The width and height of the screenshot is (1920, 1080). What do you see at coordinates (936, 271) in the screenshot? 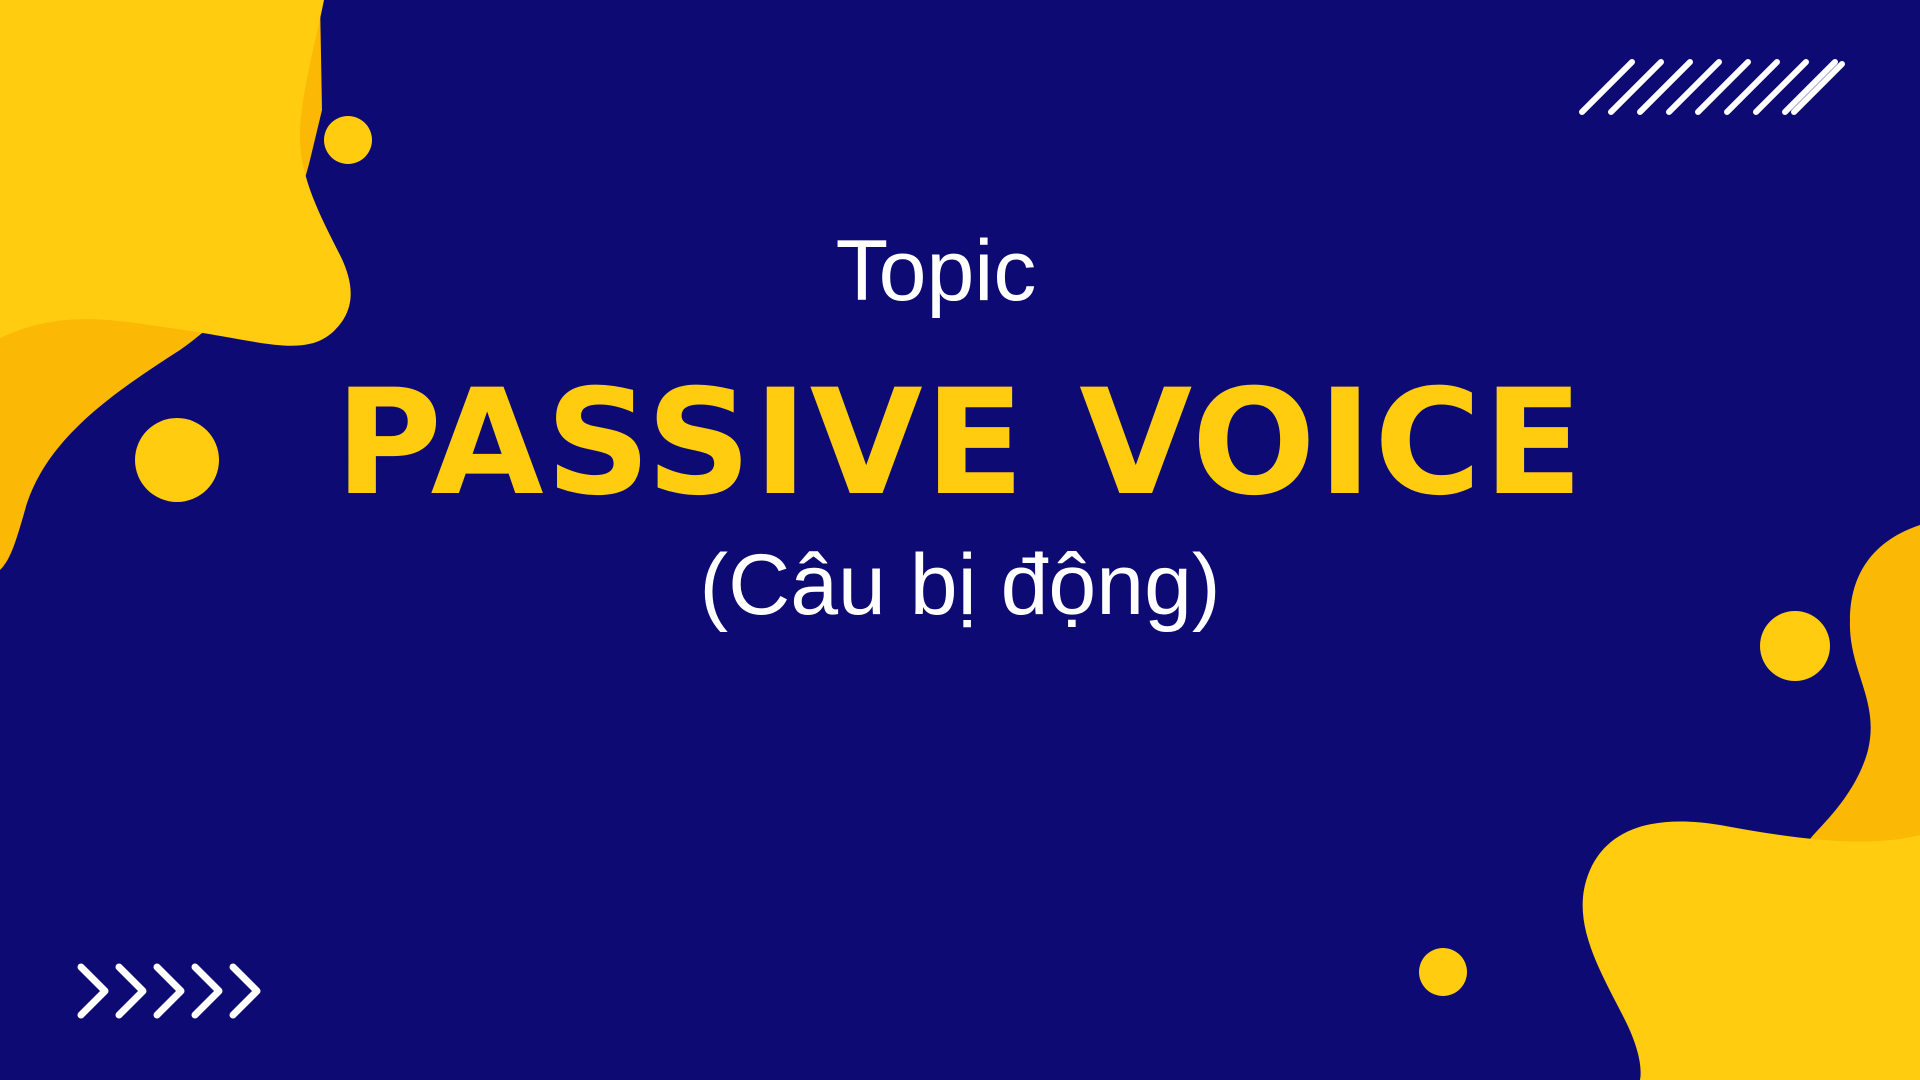
I see `topic-label: Topic` at bounding box center [936, 271].